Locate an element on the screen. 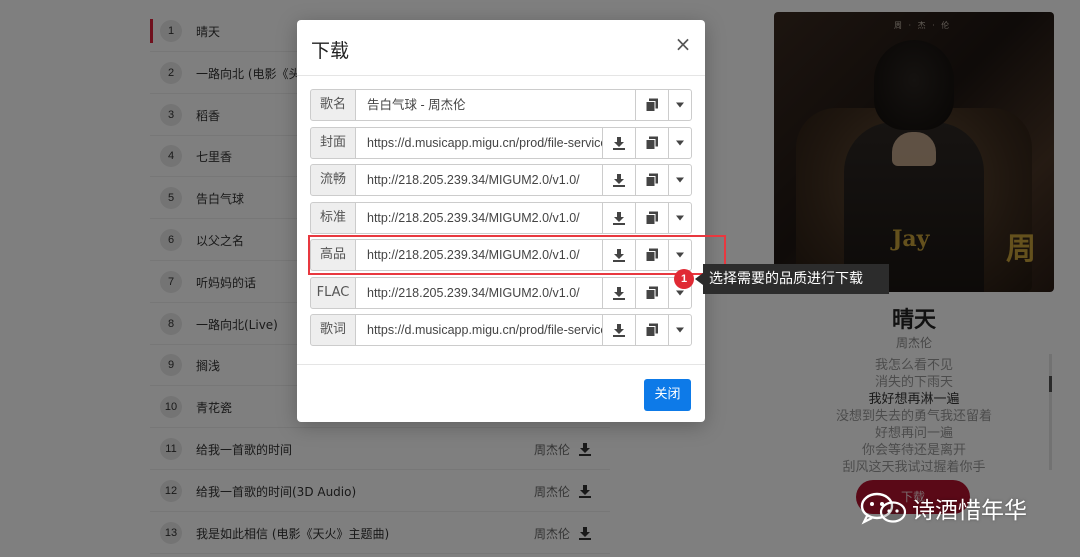 This screenshot has width=1080, height=557. watermark-text: 诗酒惜年华 is located at coordinates (969, 511).